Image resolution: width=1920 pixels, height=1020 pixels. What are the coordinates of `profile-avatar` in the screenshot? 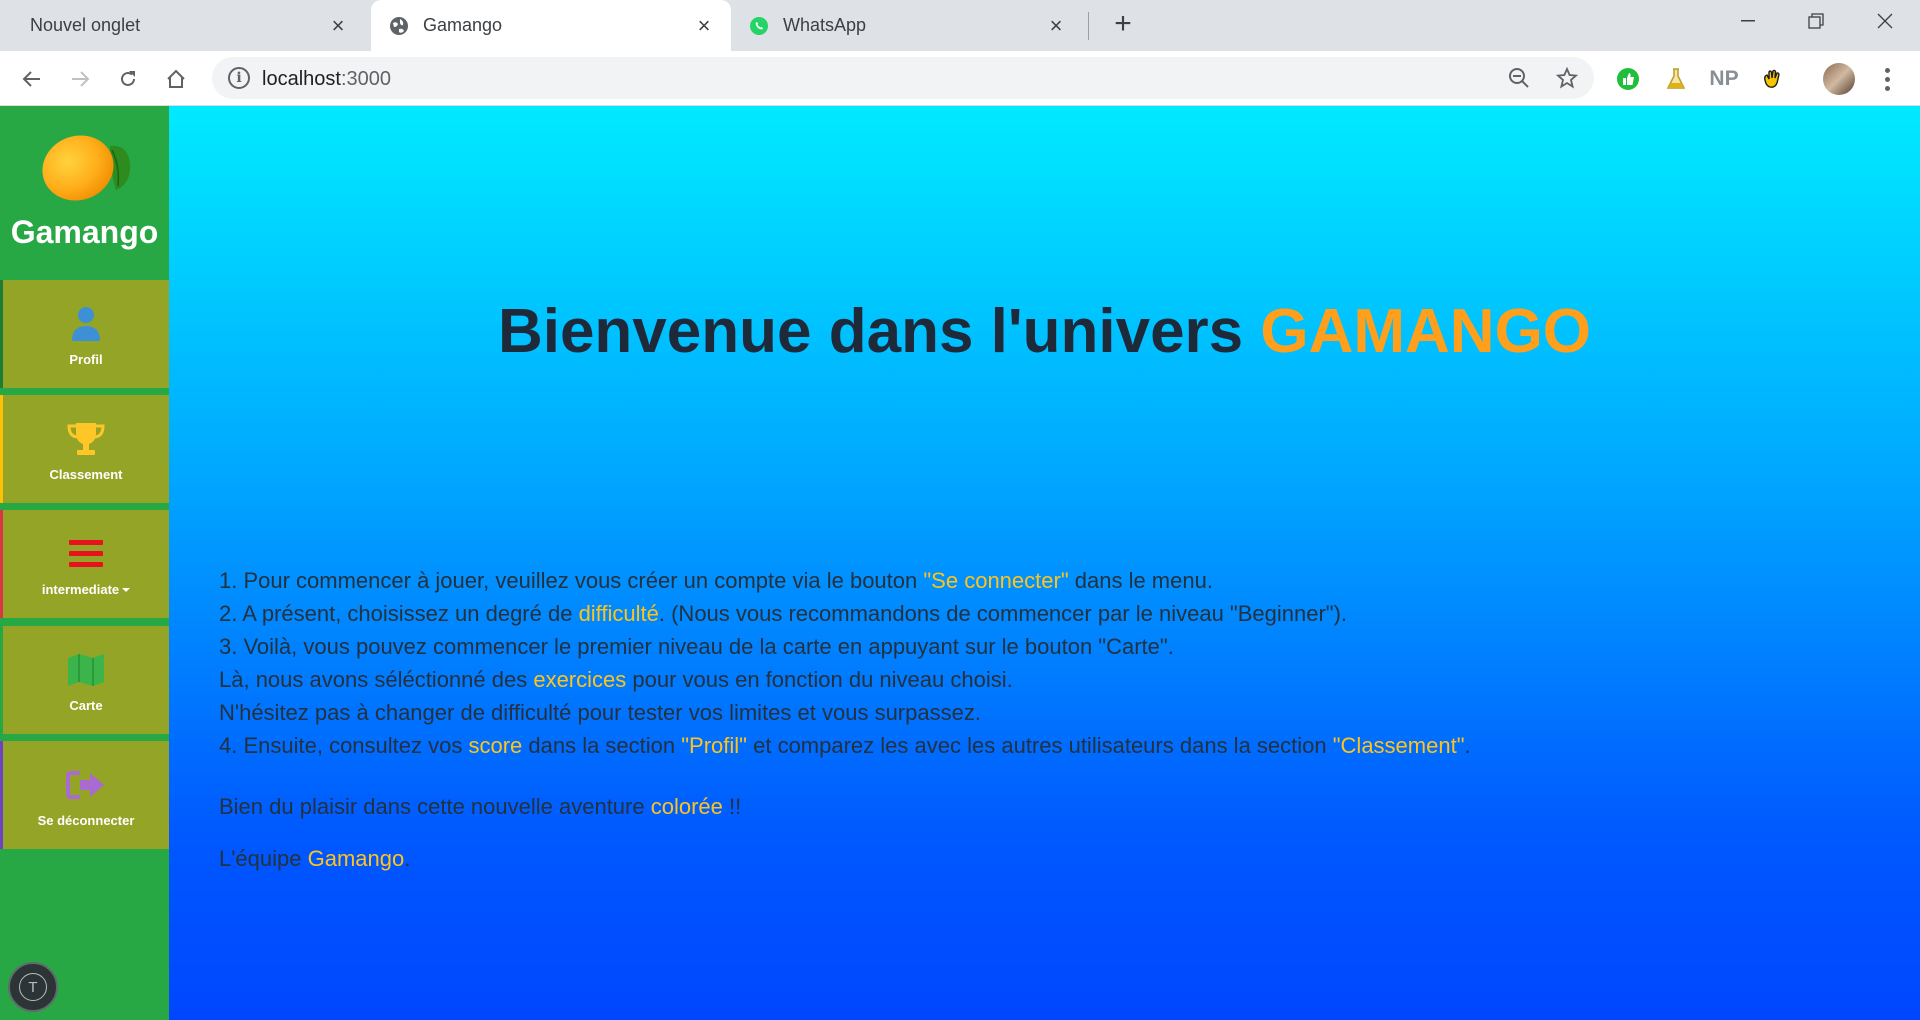 It's located at (1839, 79).